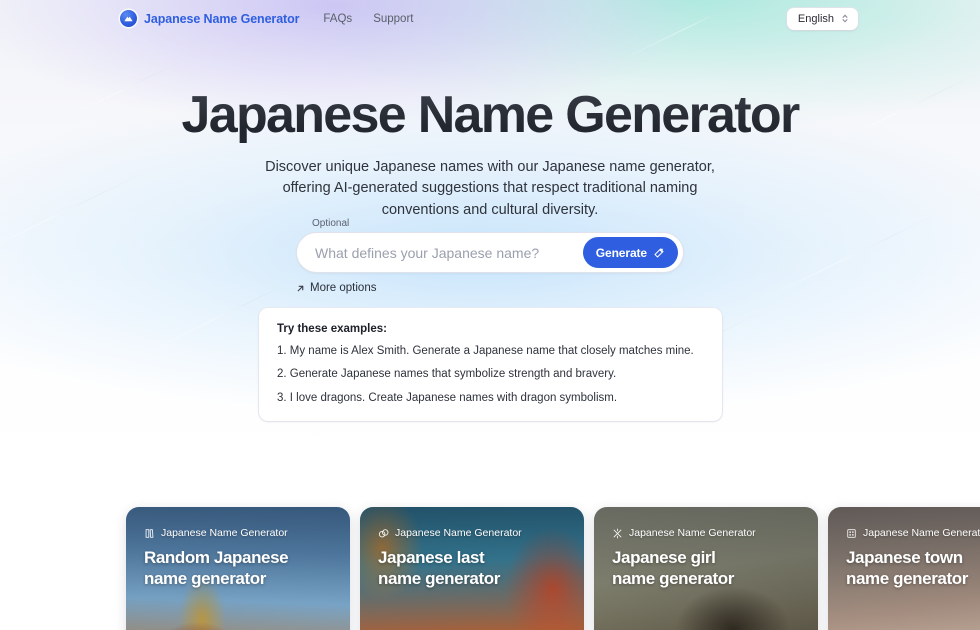 This screenshot has width=980, height=630. Describe the element at coordinates (490, 115) in the screenshot. I see `page-title: Japanese Name Generator` at that location.